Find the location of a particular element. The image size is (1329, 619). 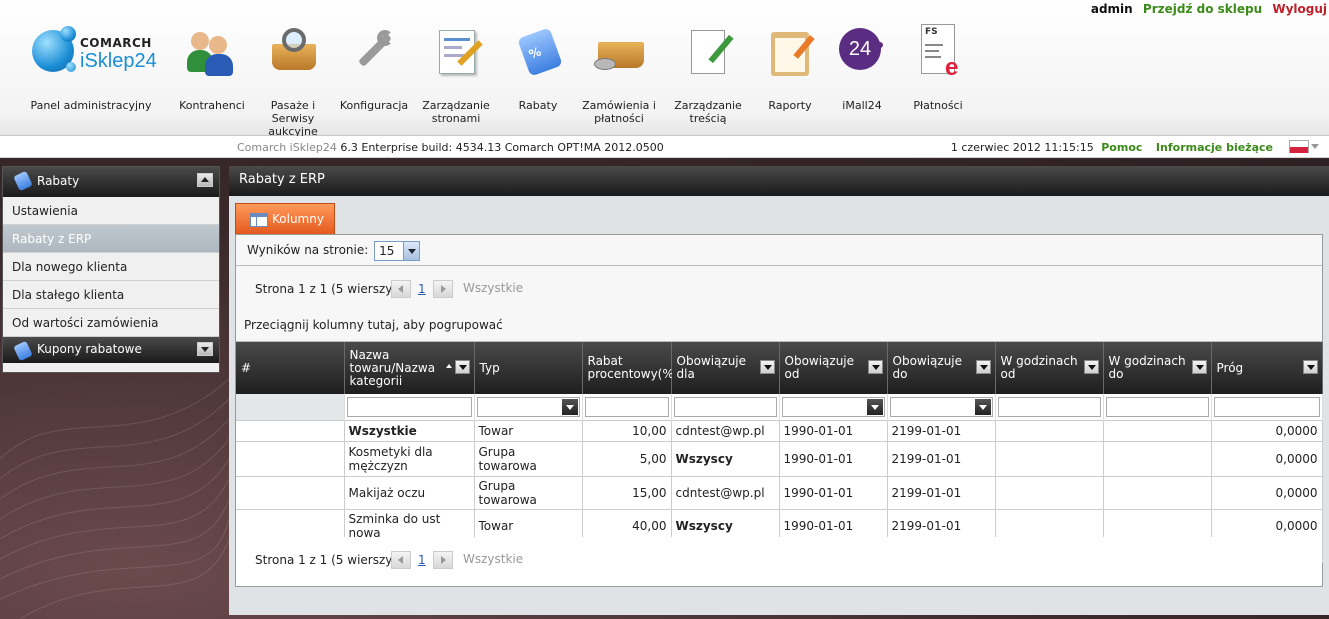

col-header-applies-to: Obowiązuje dla is located at coordinates (725, 368).